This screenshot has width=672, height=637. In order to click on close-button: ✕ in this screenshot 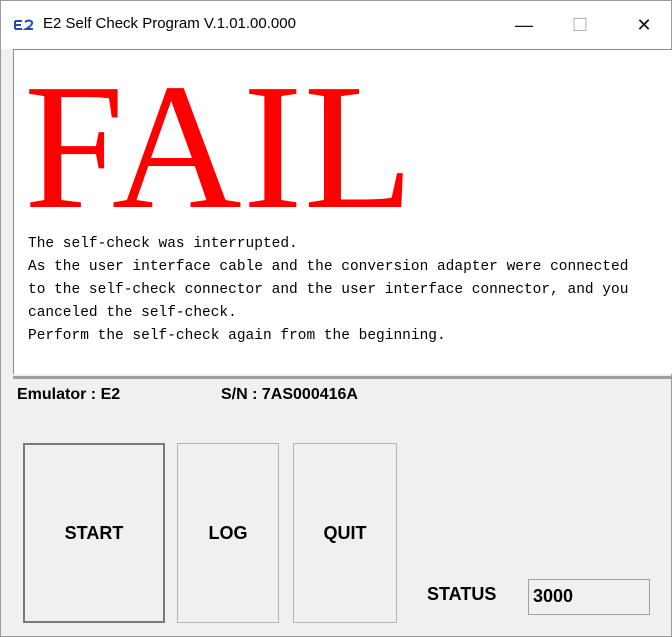, I will do `click(644, 25)`.